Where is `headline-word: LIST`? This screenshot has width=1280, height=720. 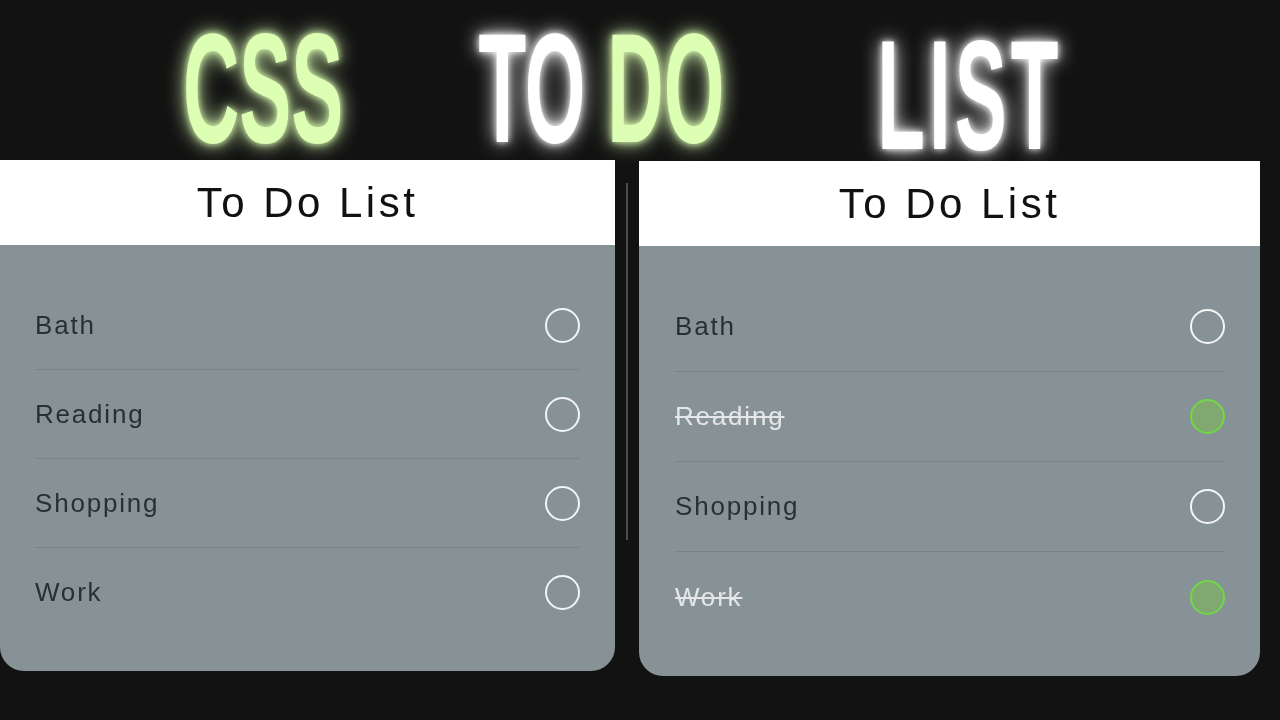 headline-word: LIST is located at coordinates (970, 95).